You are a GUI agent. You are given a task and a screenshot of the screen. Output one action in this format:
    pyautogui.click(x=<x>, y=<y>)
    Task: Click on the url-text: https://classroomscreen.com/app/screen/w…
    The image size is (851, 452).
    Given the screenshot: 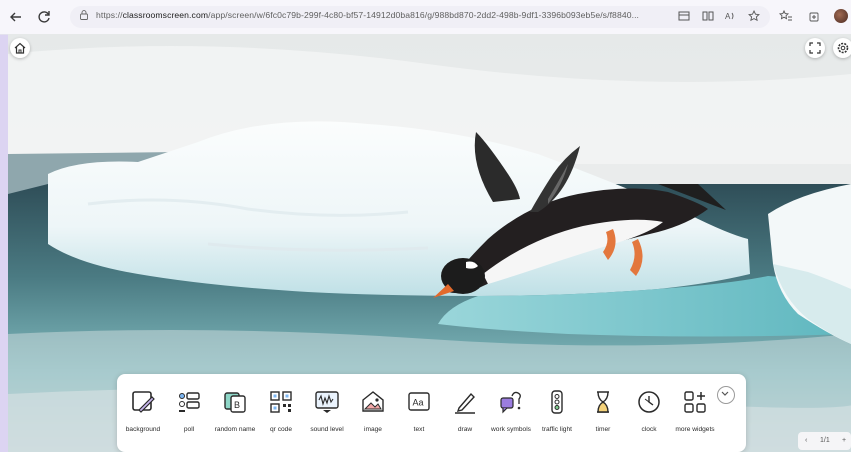 What is the action you would take?
    pyautogui.click(x=367, y=15)
    